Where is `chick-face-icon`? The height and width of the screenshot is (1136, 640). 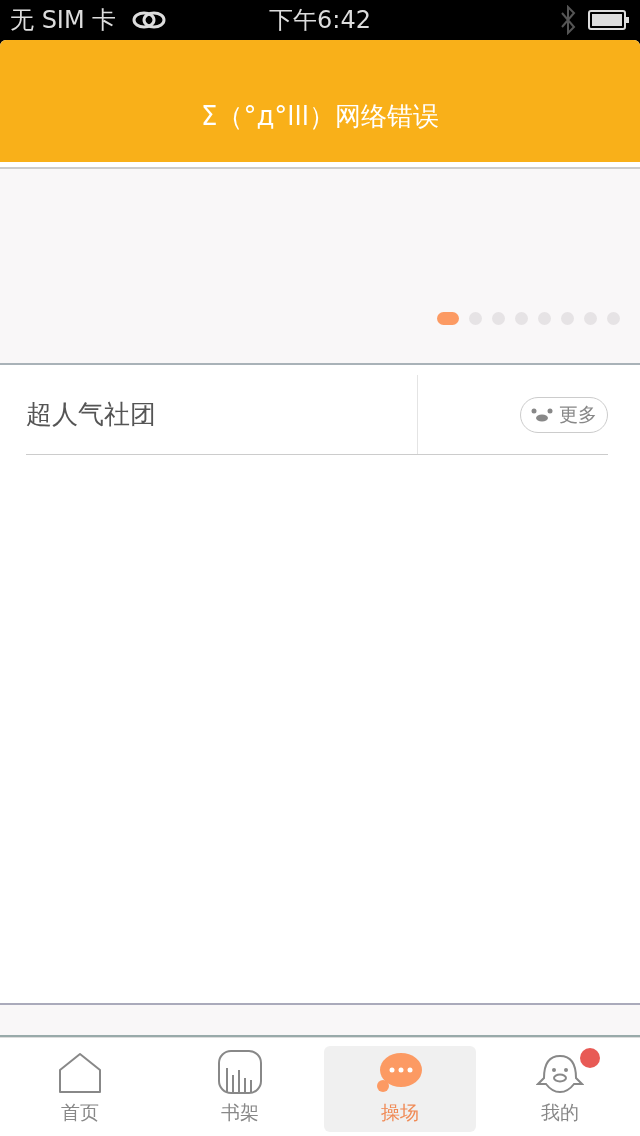
chick-face-icon is located at coordinates (560, 1074).